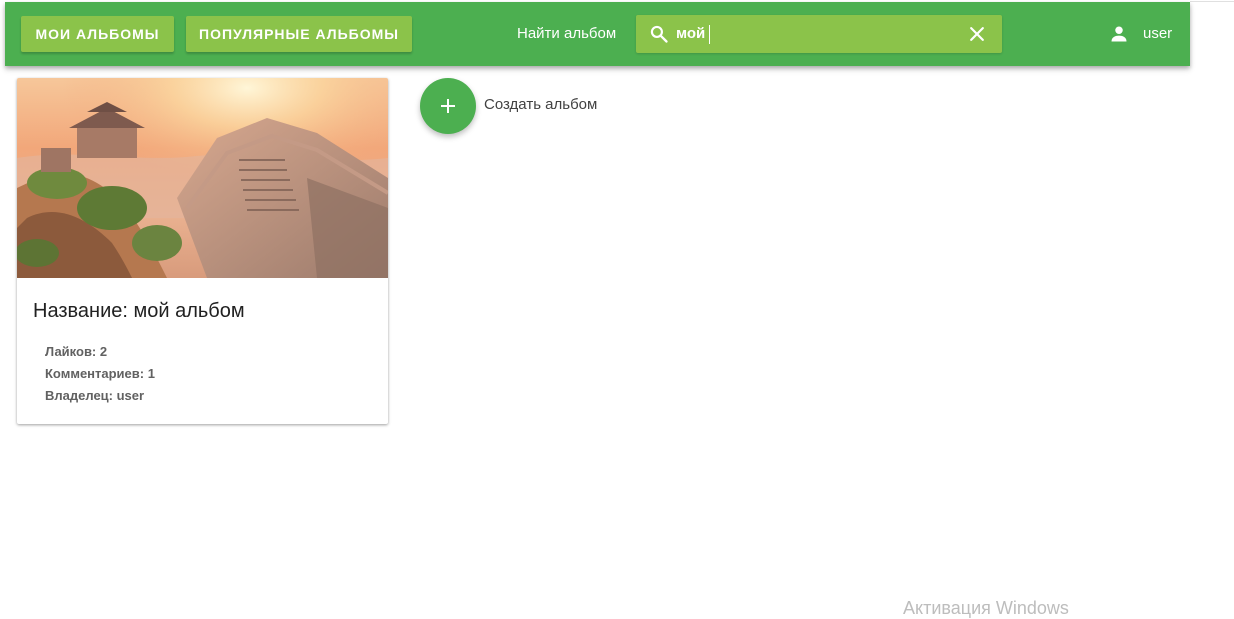 This screenshot has height=619, width=1234. I want to click on close-icon, so click(977, 34).